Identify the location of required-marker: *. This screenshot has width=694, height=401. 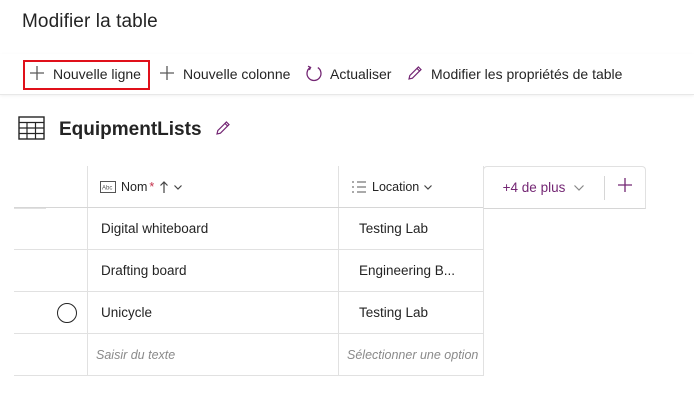
(152, 186).